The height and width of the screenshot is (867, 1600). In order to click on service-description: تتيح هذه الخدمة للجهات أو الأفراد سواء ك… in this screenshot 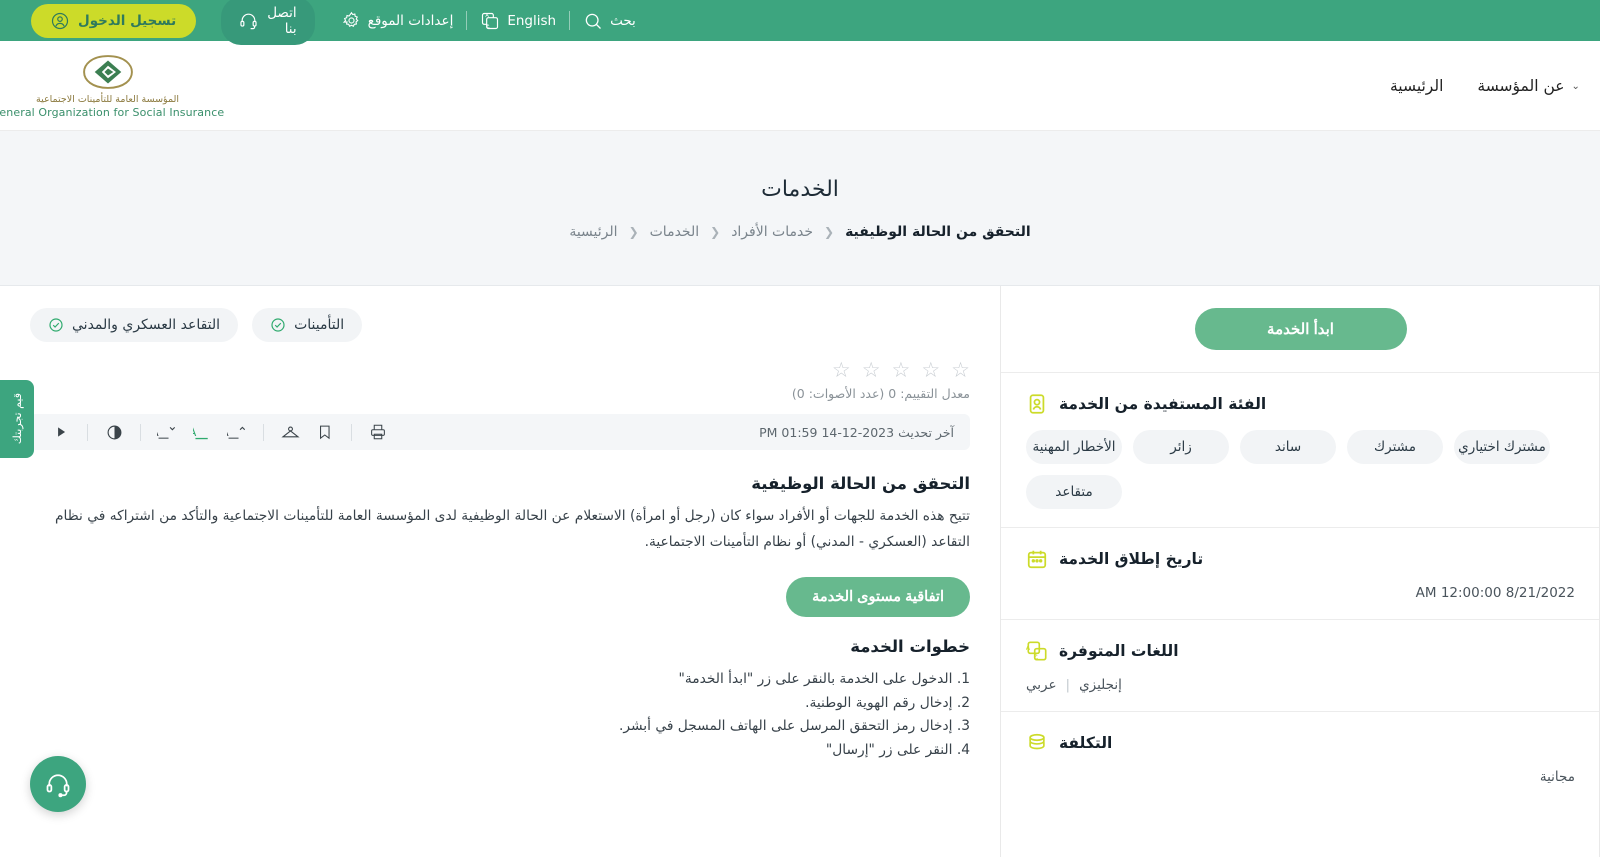, I will do `click(512, 529)`.